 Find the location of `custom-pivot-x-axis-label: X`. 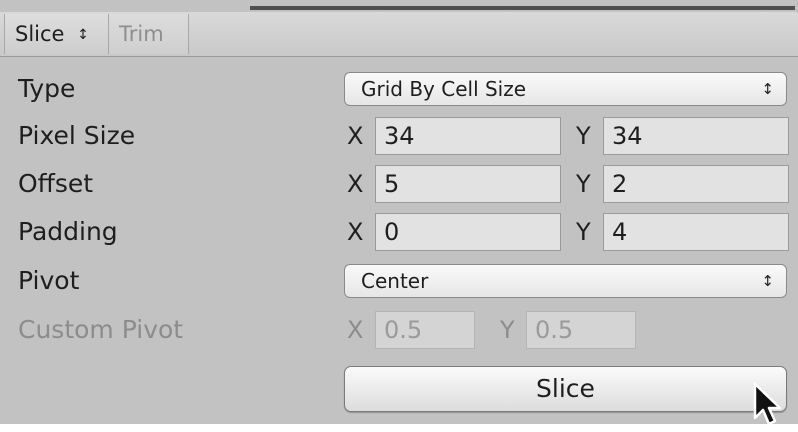

custom-pivot-x-axis-label: X is located at coordinates (355, 330).